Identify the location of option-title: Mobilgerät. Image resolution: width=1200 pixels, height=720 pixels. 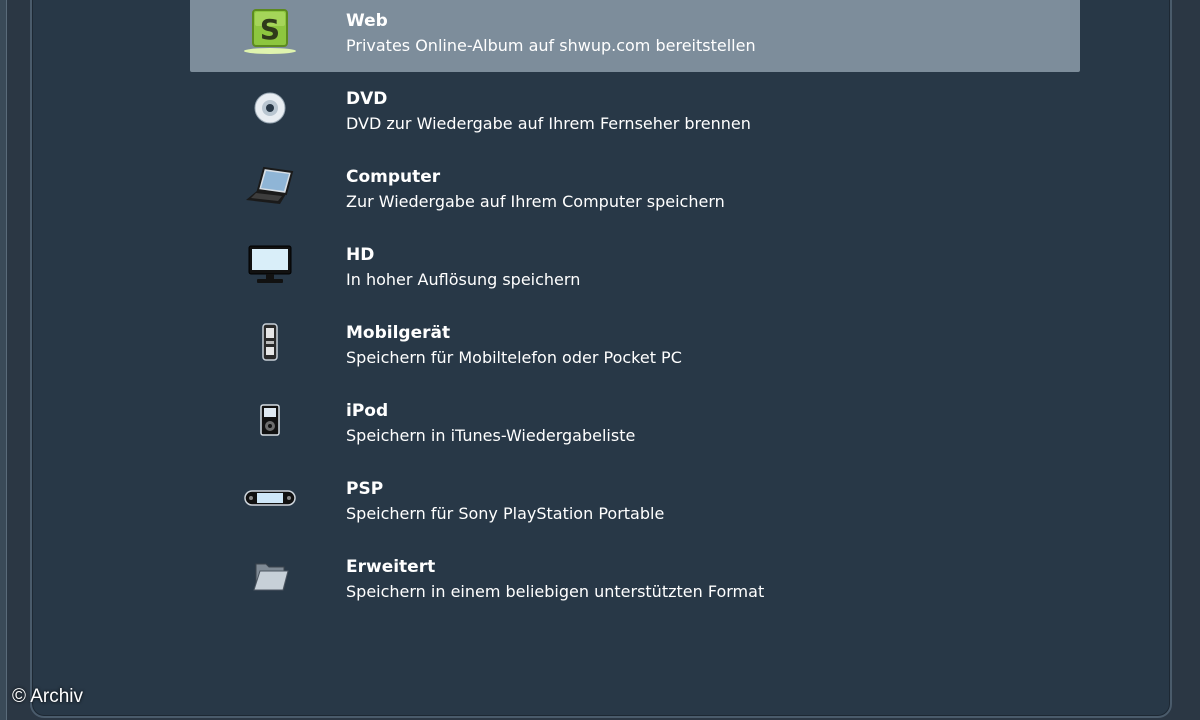
(398, 333).